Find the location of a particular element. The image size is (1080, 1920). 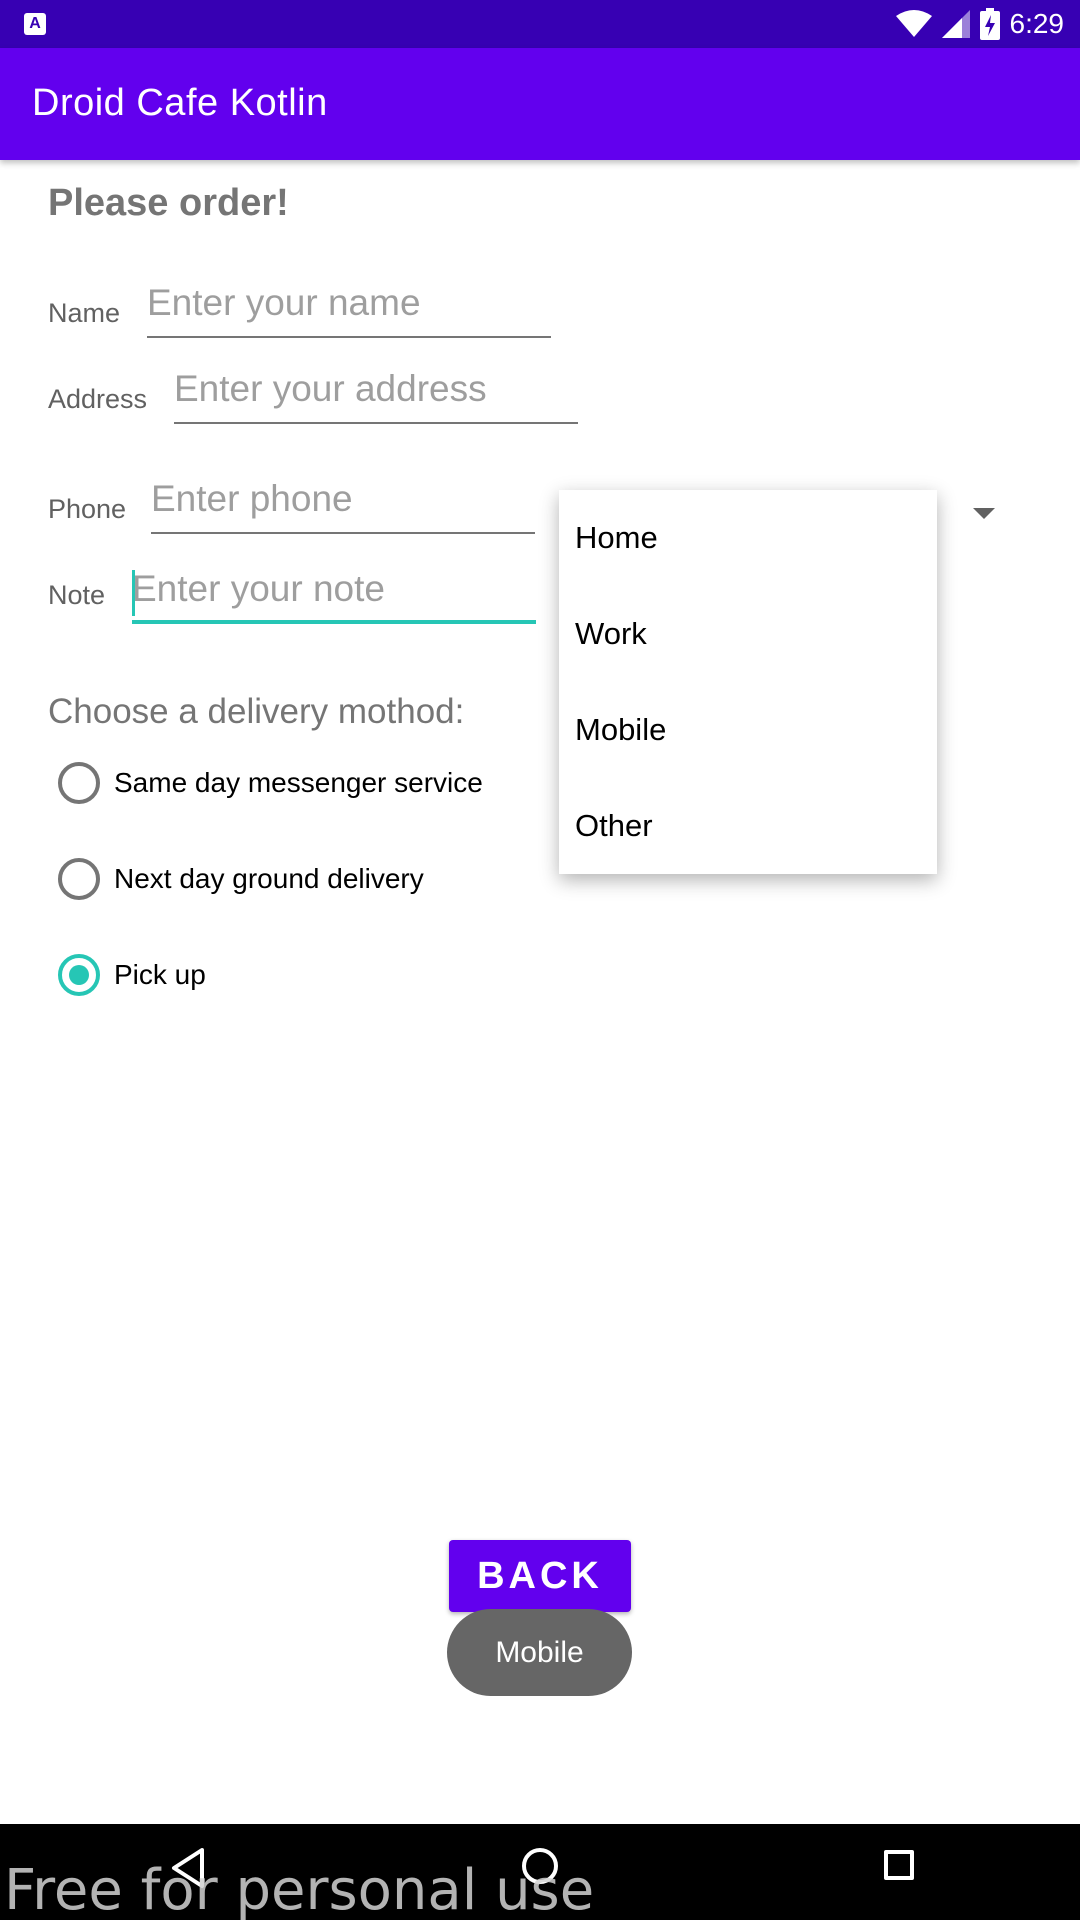

toast-message: Mobile is located at coordinates (539, 1652).